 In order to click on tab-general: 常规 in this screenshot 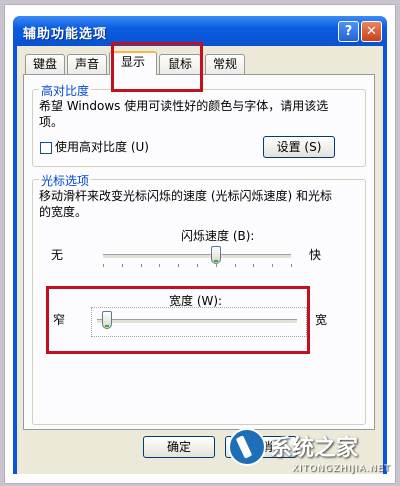, I will do `click(225, 64)`.